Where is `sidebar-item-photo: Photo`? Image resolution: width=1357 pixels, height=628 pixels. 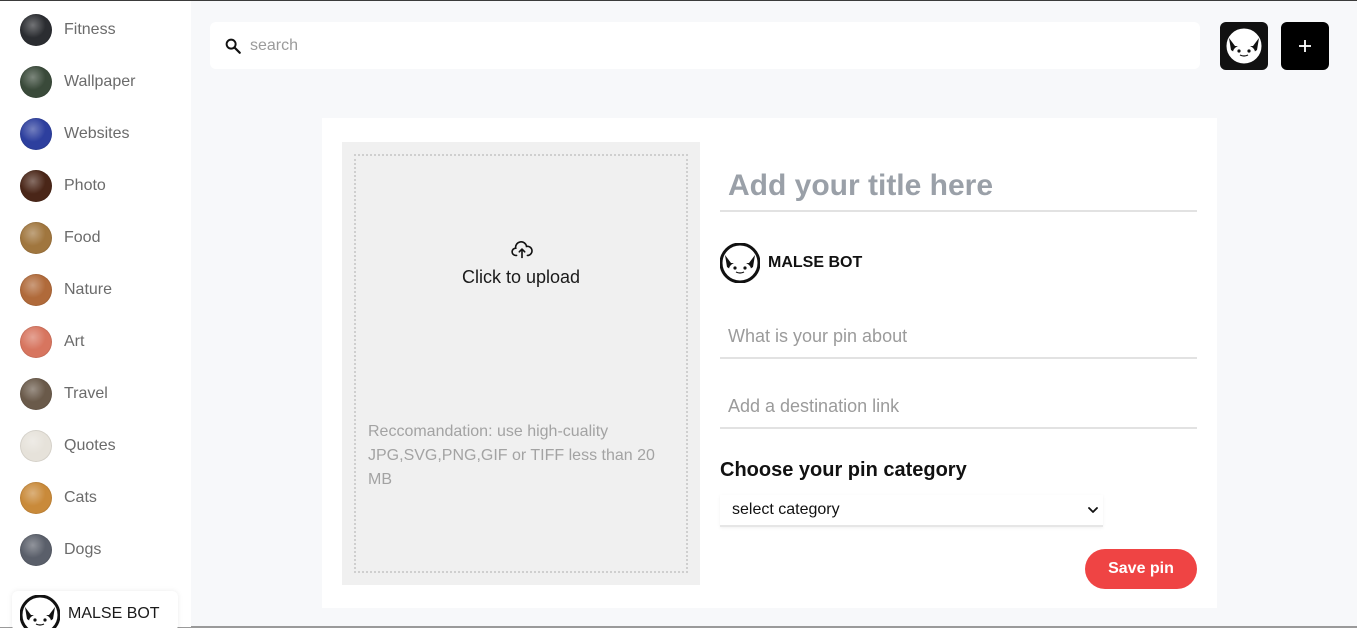 sidebar-item-photo: Photo is located at coordinates (100, 186).